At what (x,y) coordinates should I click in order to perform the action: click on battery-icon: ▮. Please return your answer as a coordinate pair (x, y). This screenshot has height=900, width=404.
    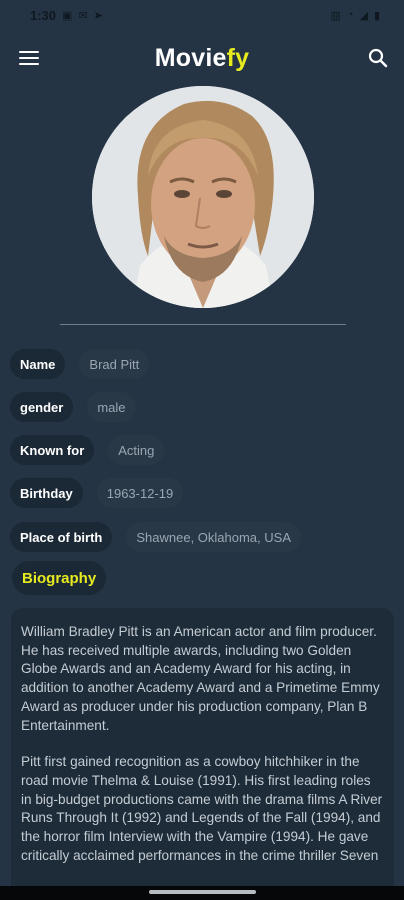
    Looking at the image, I should click on (376, 15).